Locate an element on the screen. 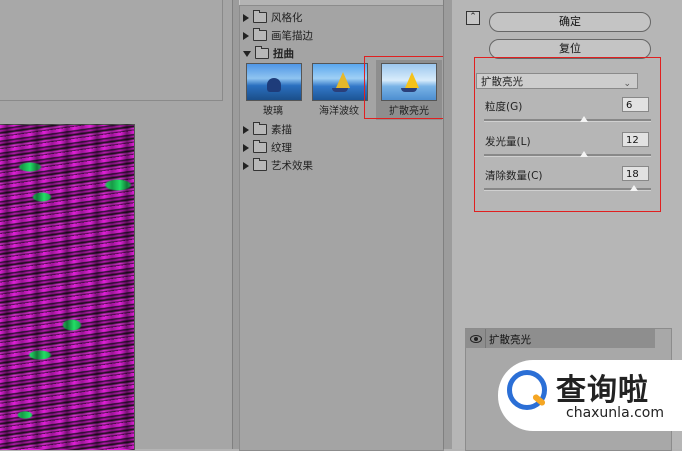  sailboat-icon is located at coordinates (343, 80).